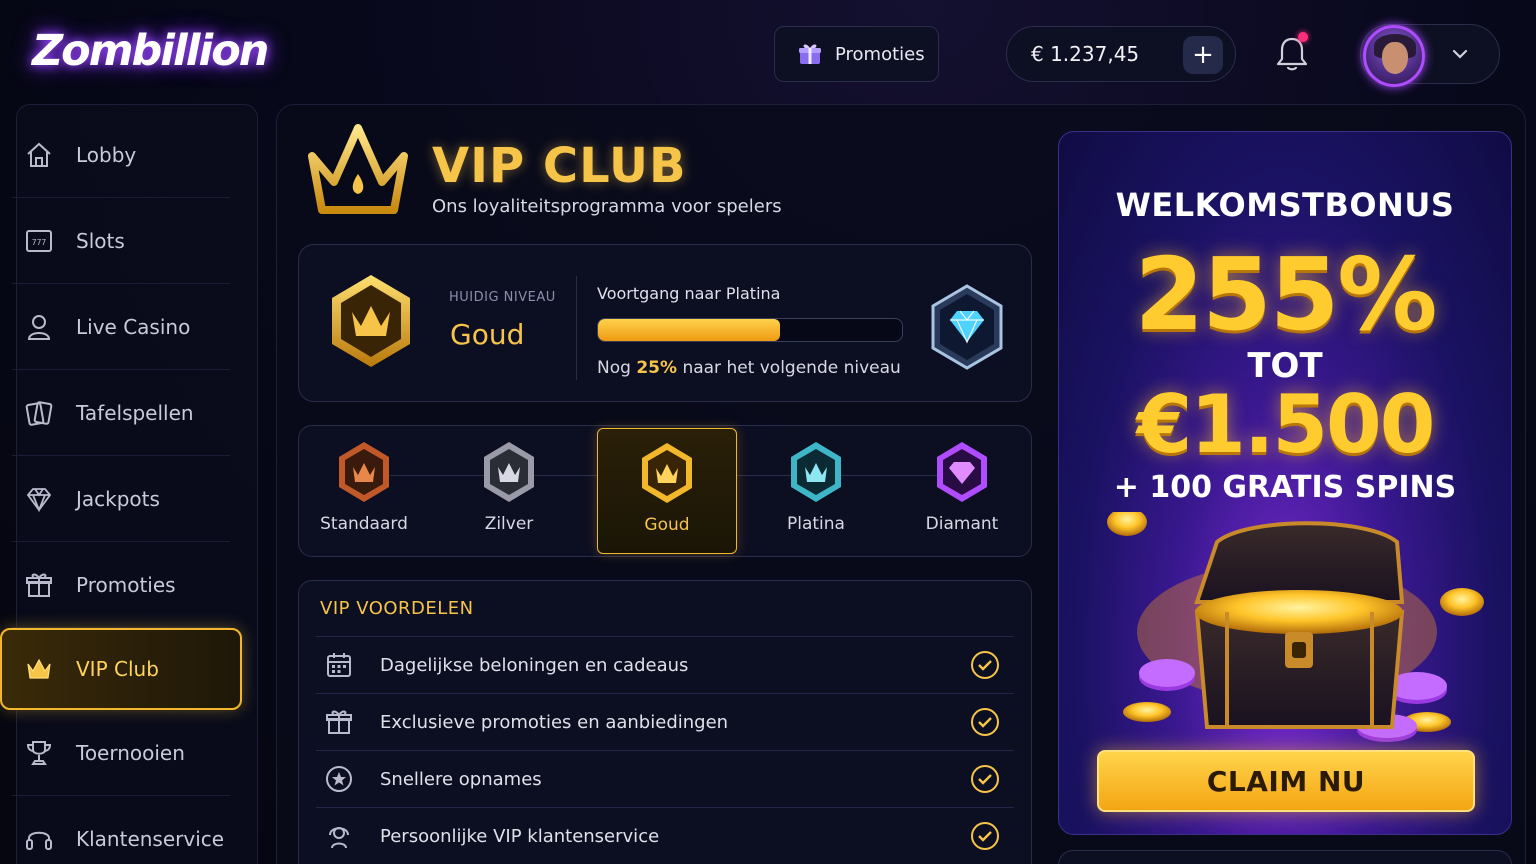 The image size is (1536, 864). I want to click on sidebar-item-label: Promoties, so click(126, 584).